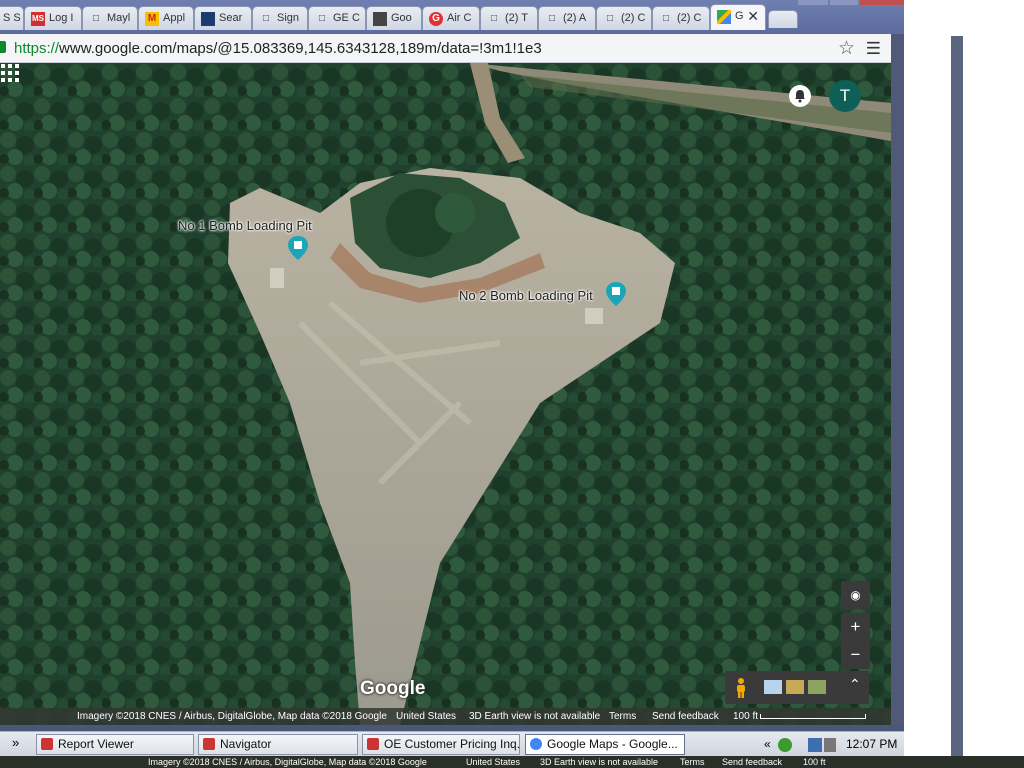 This screenshot has width=1024, height=768. Describe the element at coordinates (873, 49) in the screenshot. I see `hamburger-menu-icon: ☰` at that location.